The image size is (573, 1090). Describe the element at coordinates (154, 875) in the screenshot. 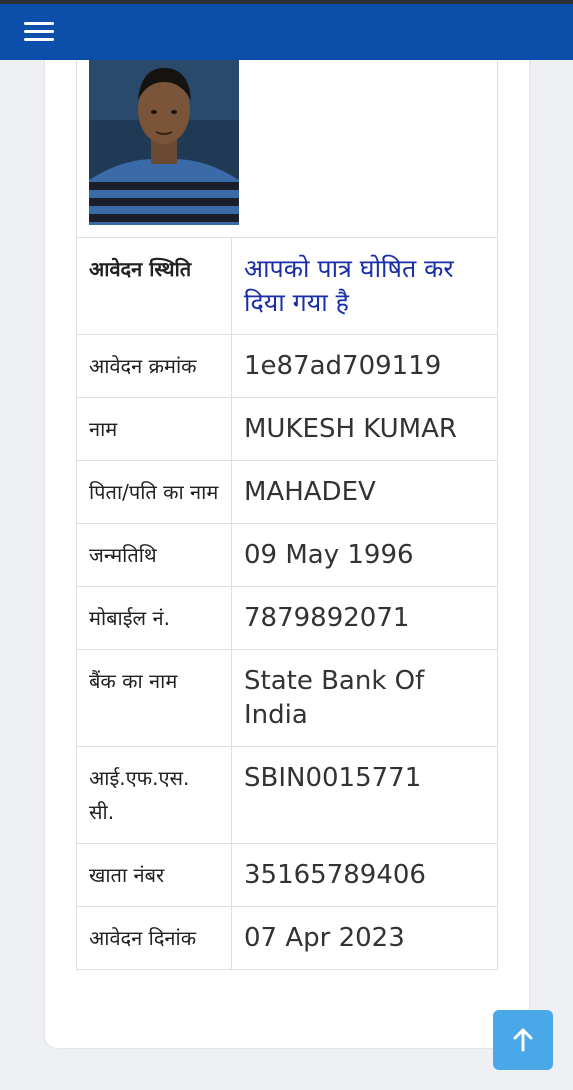

I see `row-label: खाता नंबर` at that location.